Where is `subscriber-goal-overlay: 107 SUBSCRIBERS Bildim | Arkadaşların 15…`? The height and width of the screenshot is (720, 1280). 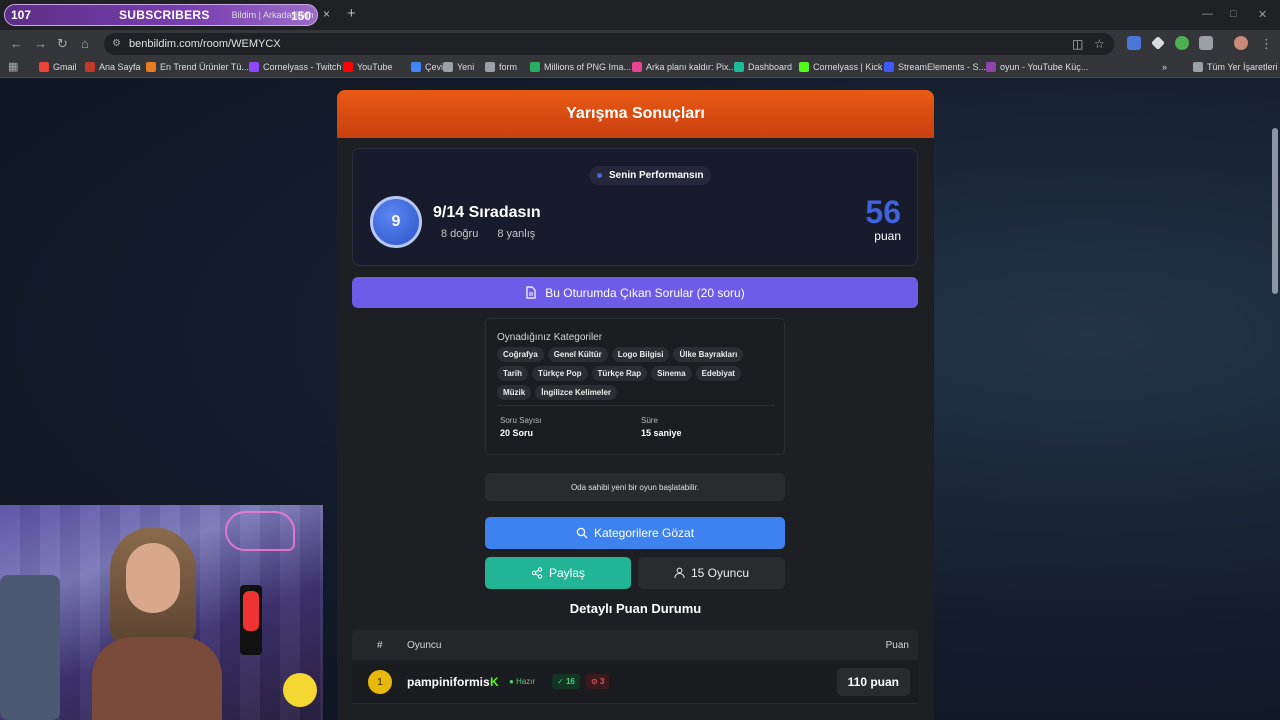 subscriber-goal-overlay: 107 SUBSCRIBERS Bildim | Arkadaşların 15… is located at coordinates (161, 15).